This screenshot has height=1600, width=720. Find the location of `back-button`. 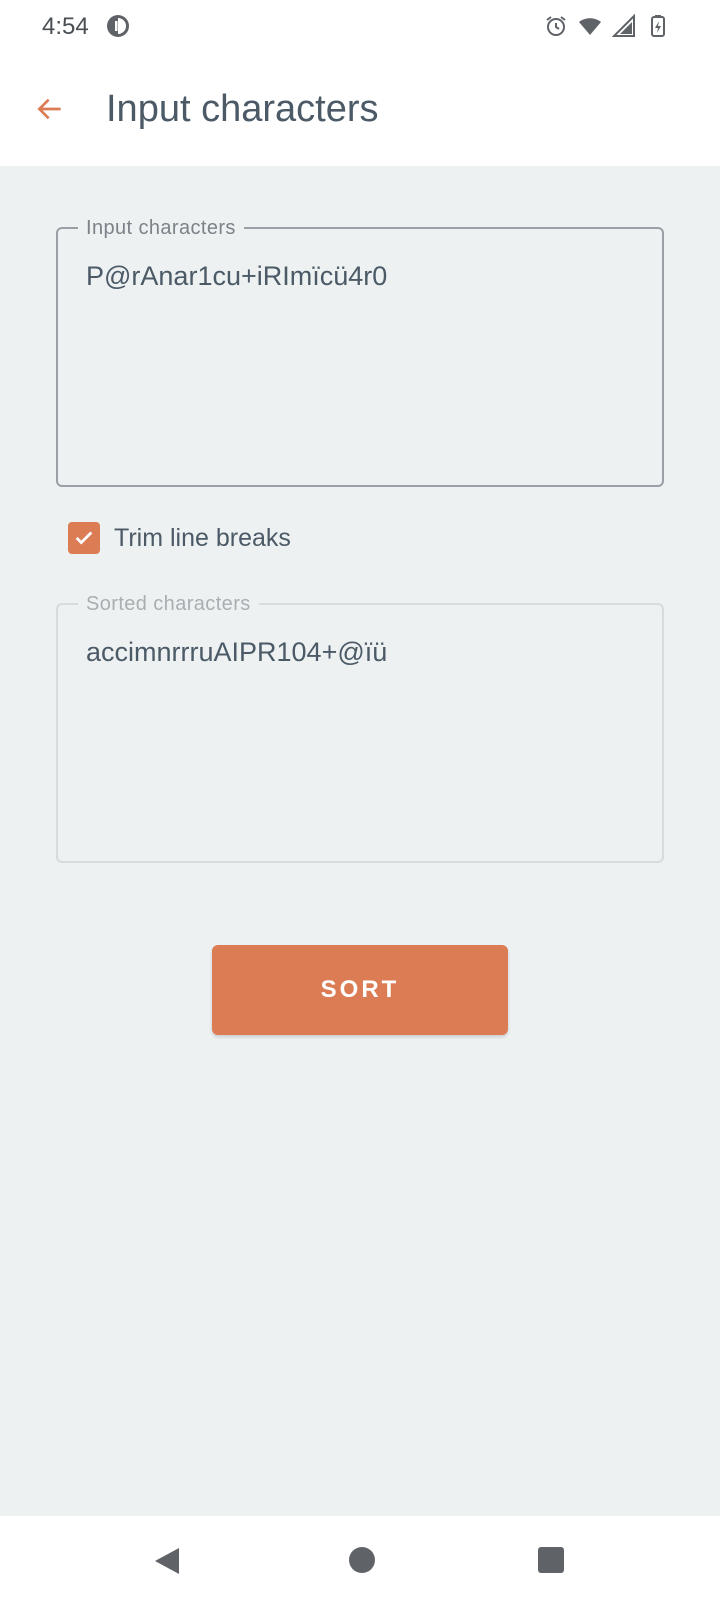

back-button is located at coordinates (50, 109).